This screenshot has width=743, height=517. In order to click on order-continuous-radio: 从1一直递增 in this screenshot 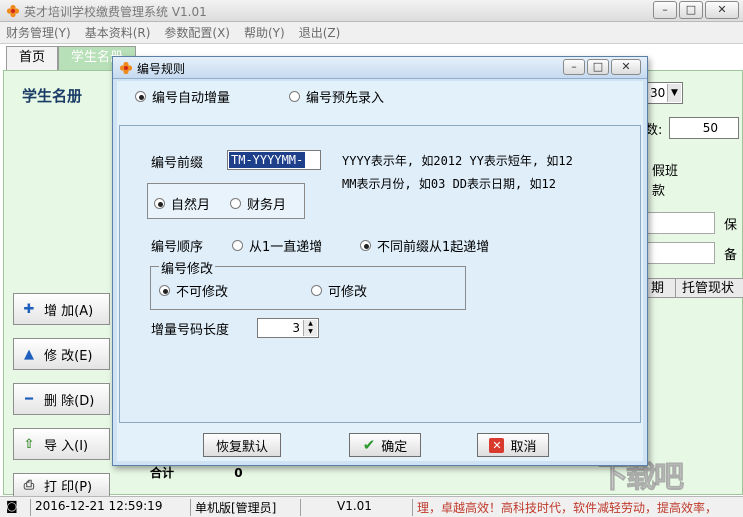, I will do `click(277, 245)`.